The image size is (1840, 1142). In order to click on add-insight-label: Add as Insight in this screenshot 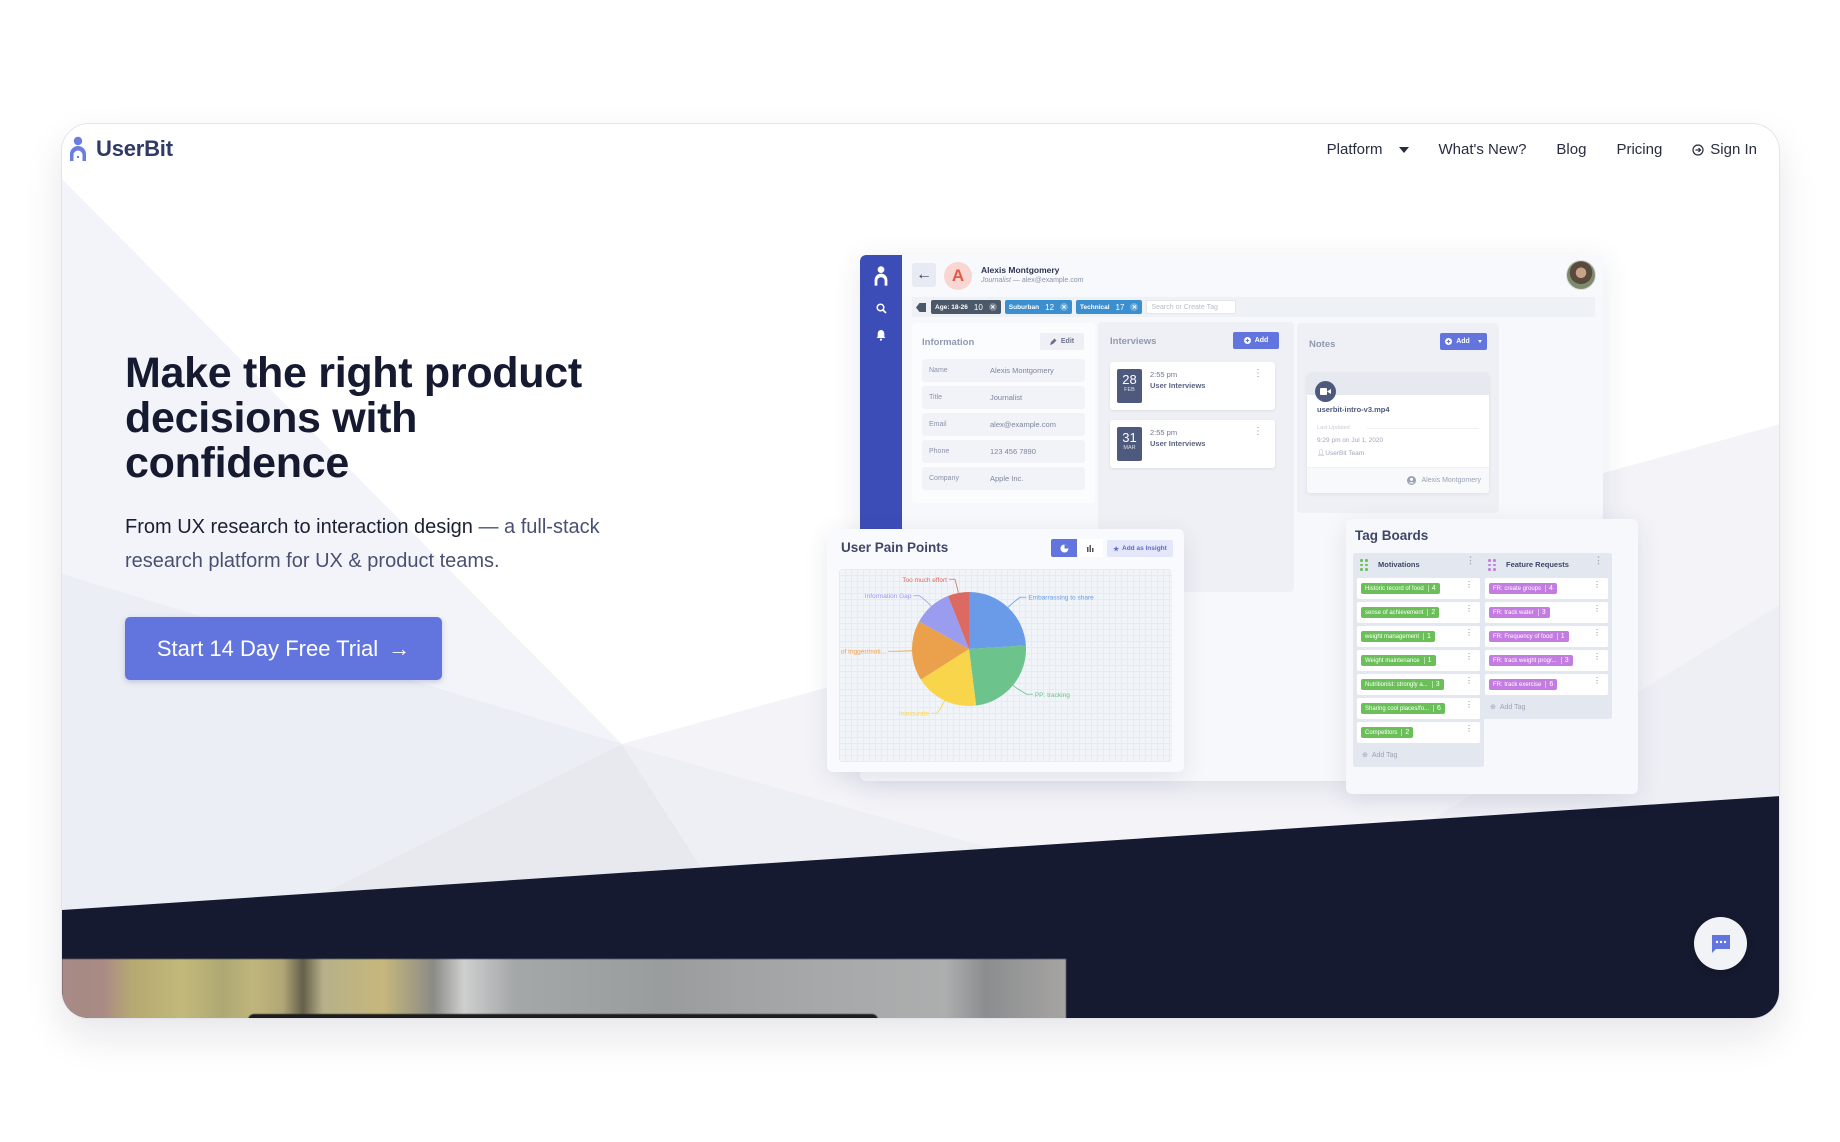, I will do `click(1144, 548)`.